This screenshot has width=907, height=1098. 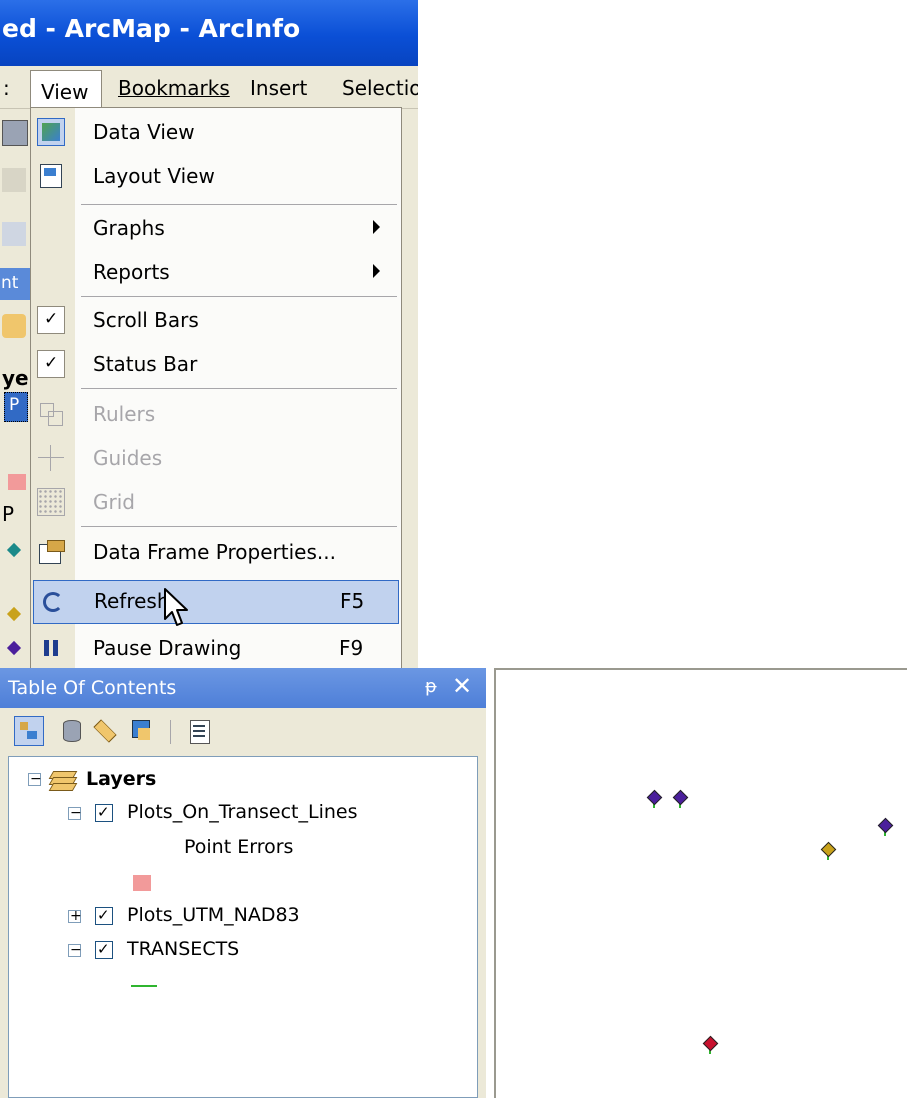 What do you see at coordinates (176, 607) in the screenshot?
I see `mouse-cursor-icon` at bounding box center [176, 607].